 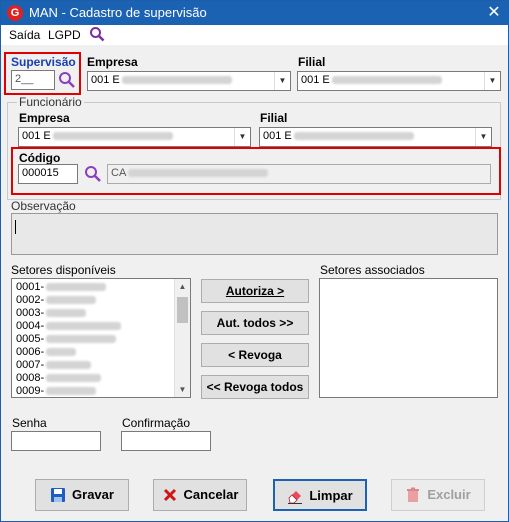 What do you see at coordinates (156, 423) in the screenshot?
I see `confirmacao-label: Confirmação` at bounding box center [156, 423].